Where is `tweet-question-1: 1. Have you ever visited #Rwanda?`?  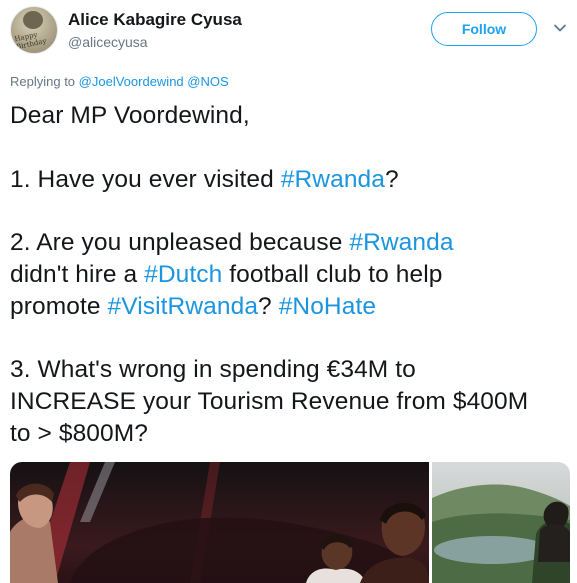 tweet-question-1: 1. Have you ever visited #Rwanda? is located at coordinates (204, 179).